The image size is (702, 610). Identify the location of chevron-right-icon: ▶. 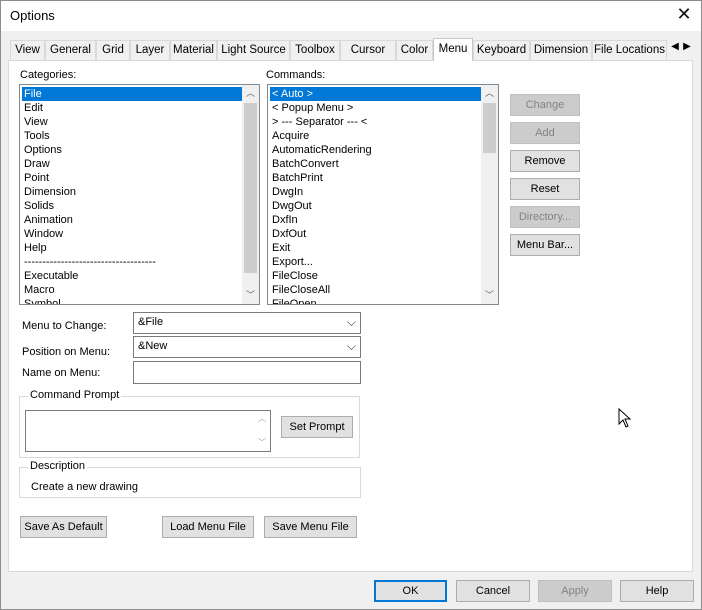
(687, 47).